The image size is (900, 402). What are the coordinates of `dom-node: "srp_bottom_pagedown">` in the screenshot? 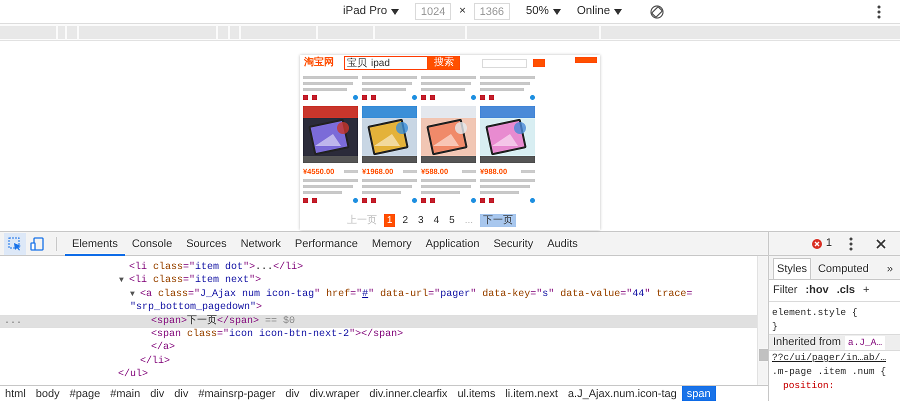 It's located at (196, 308).